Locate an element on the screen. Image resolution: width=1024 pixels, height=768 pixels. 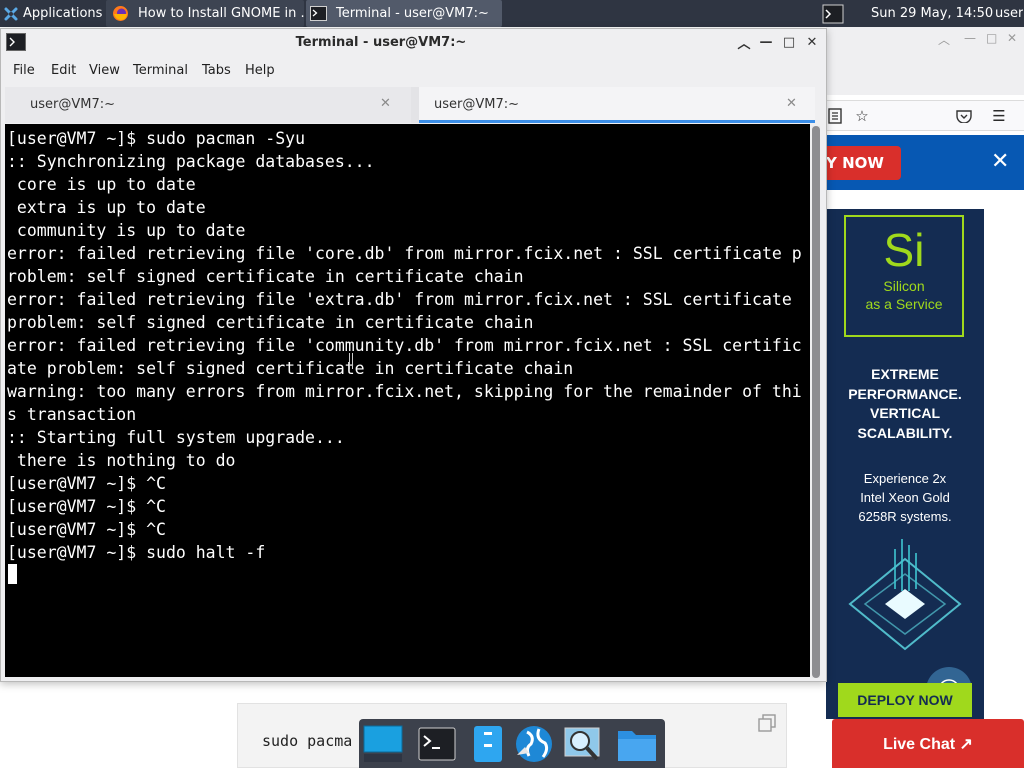
terminal-menubar: File Edit View Terminal Tabs Help is located at coordinates (413, 71).